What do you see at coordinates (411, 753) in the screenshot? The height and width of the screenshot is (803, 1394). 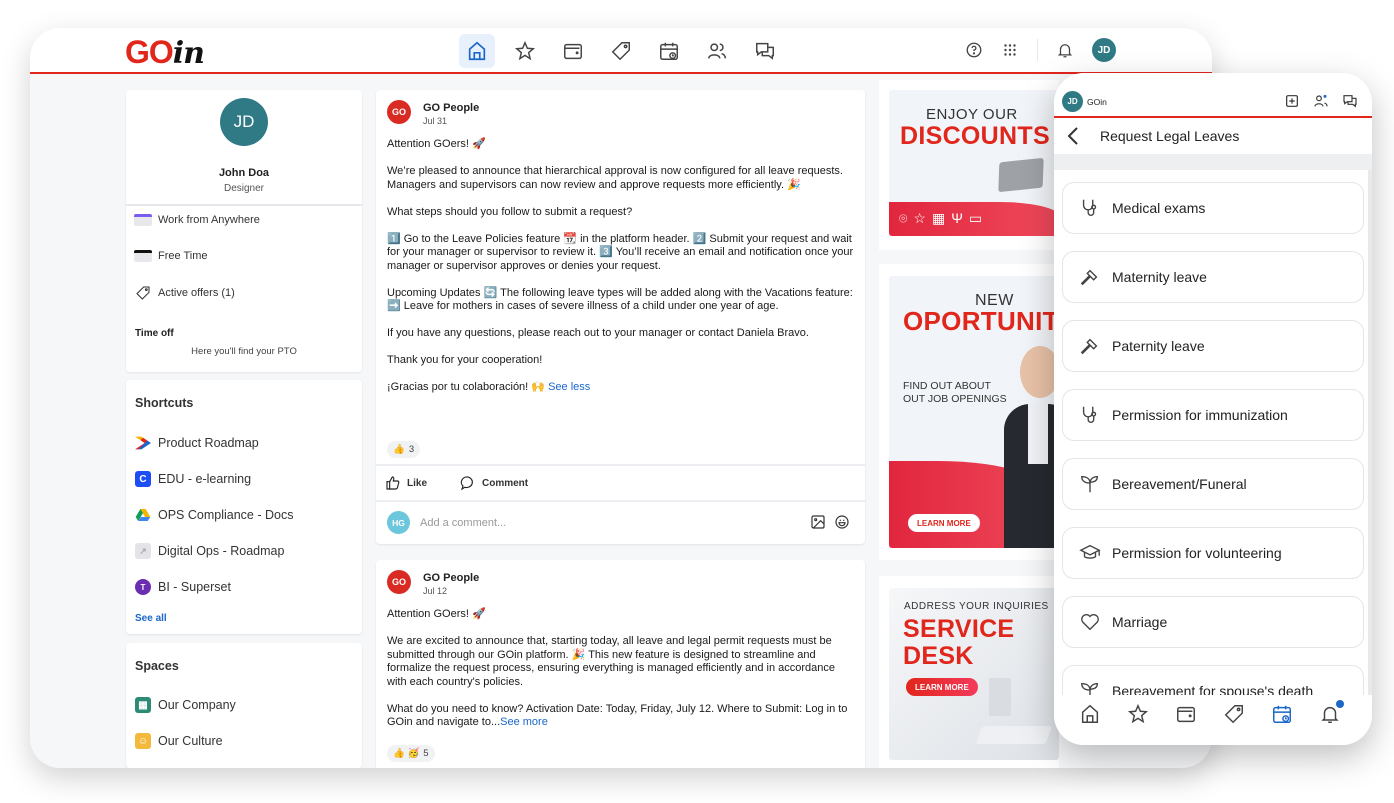 I see `reaction-summary: 👍 🥳 5` at bounding box center [411, 753].